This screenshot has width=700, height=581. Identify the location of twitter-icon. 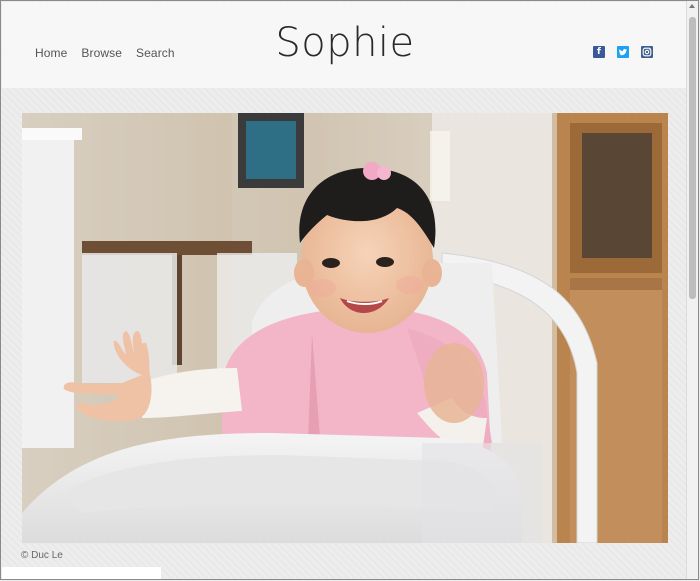
(623, 52).